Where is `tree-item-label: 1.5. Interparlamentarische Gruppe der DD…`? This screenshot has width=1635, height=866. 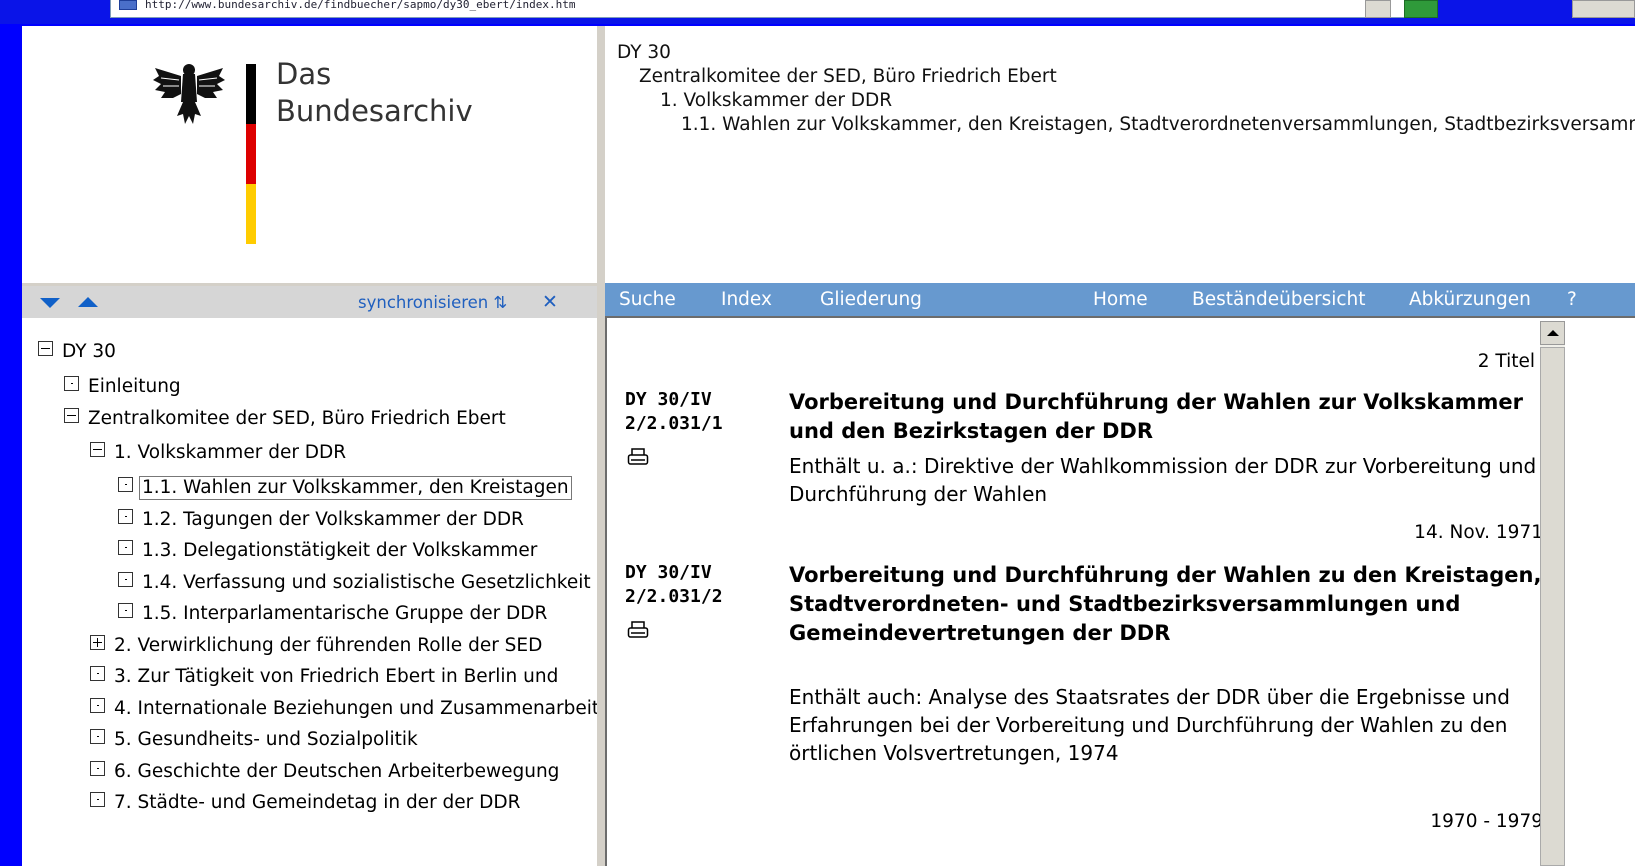
tree-item-label: 1.5. Interparlamentarische Gruppe der DD… is located at coordinates (344, 614).